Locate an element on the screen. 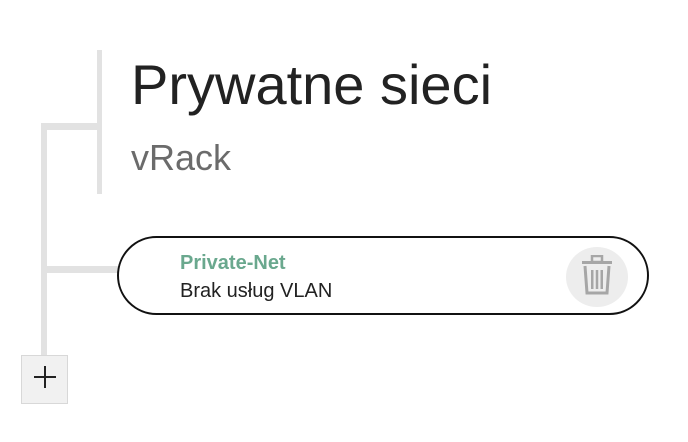 The image size is (688, 442). network-status: Brak usług VLAN is located at coordinates (256, 291).